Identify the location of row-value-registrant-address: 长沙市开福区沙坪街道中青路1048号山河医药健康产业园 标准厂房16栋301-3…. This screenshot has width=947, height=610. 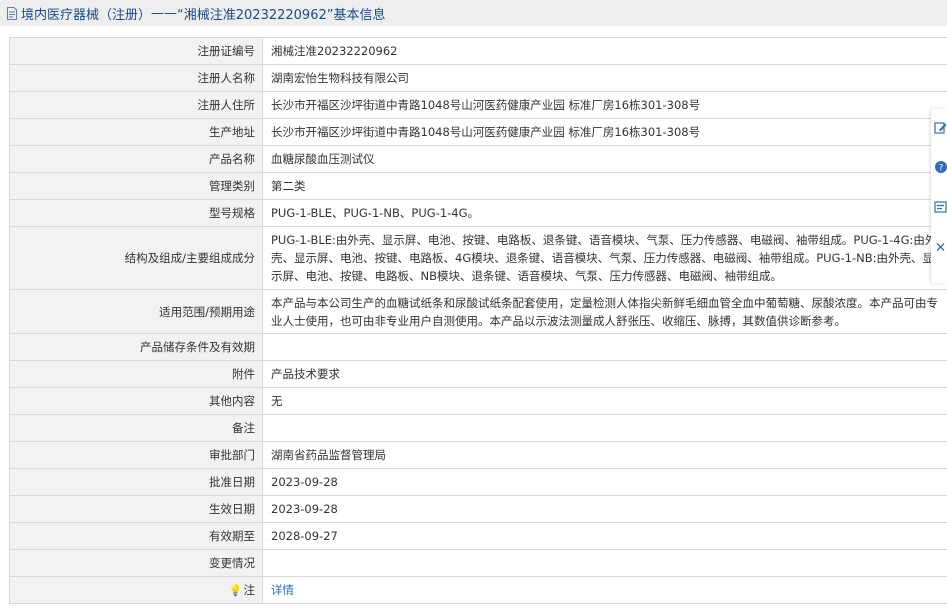
(604, 105).